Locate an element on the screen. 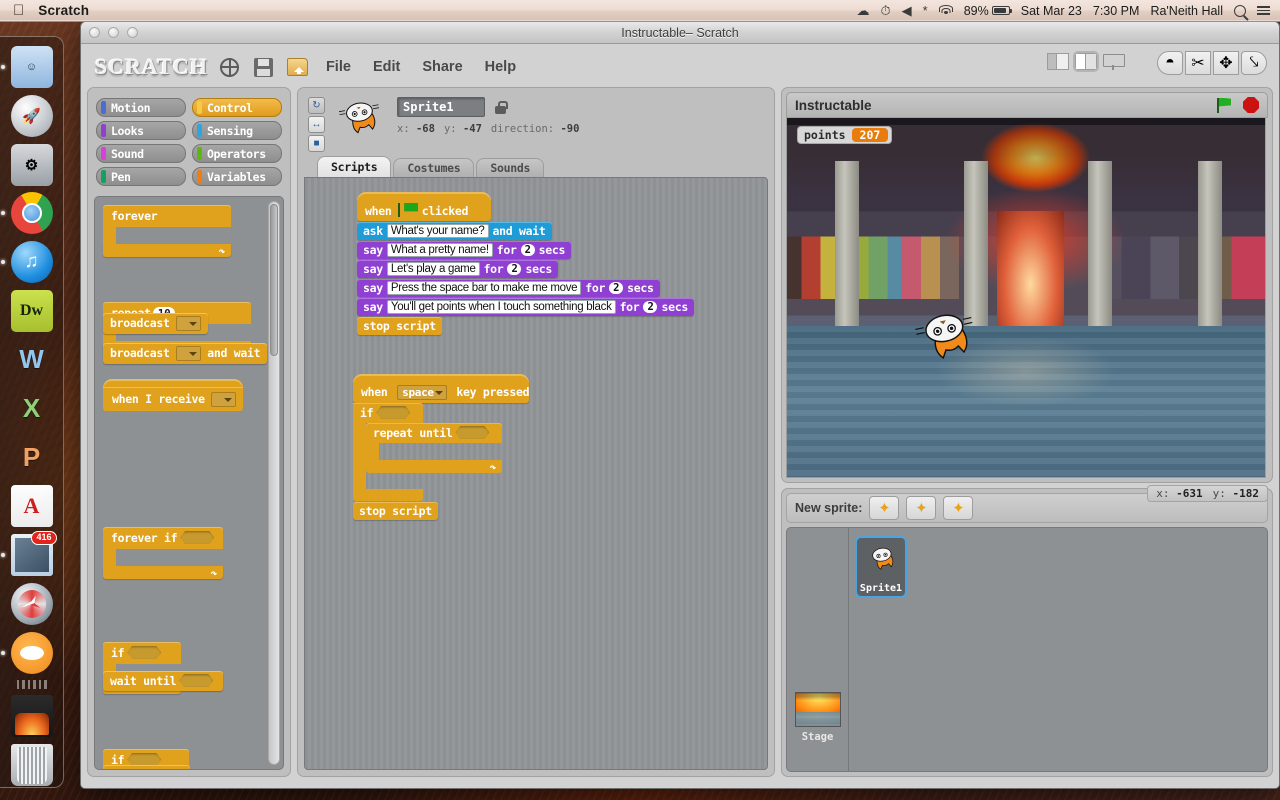 The width and height of the screenshot is (1280, 800). scissors-icon: ✂ is located at coordinates (1198, 63).